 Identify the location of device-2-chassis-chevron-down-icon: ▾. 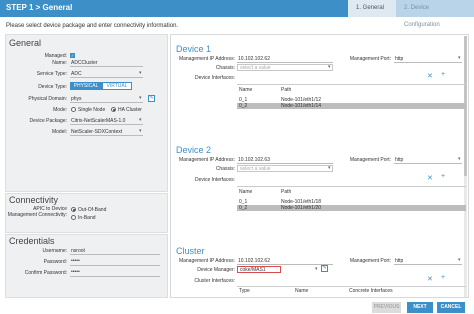
(329, 168).